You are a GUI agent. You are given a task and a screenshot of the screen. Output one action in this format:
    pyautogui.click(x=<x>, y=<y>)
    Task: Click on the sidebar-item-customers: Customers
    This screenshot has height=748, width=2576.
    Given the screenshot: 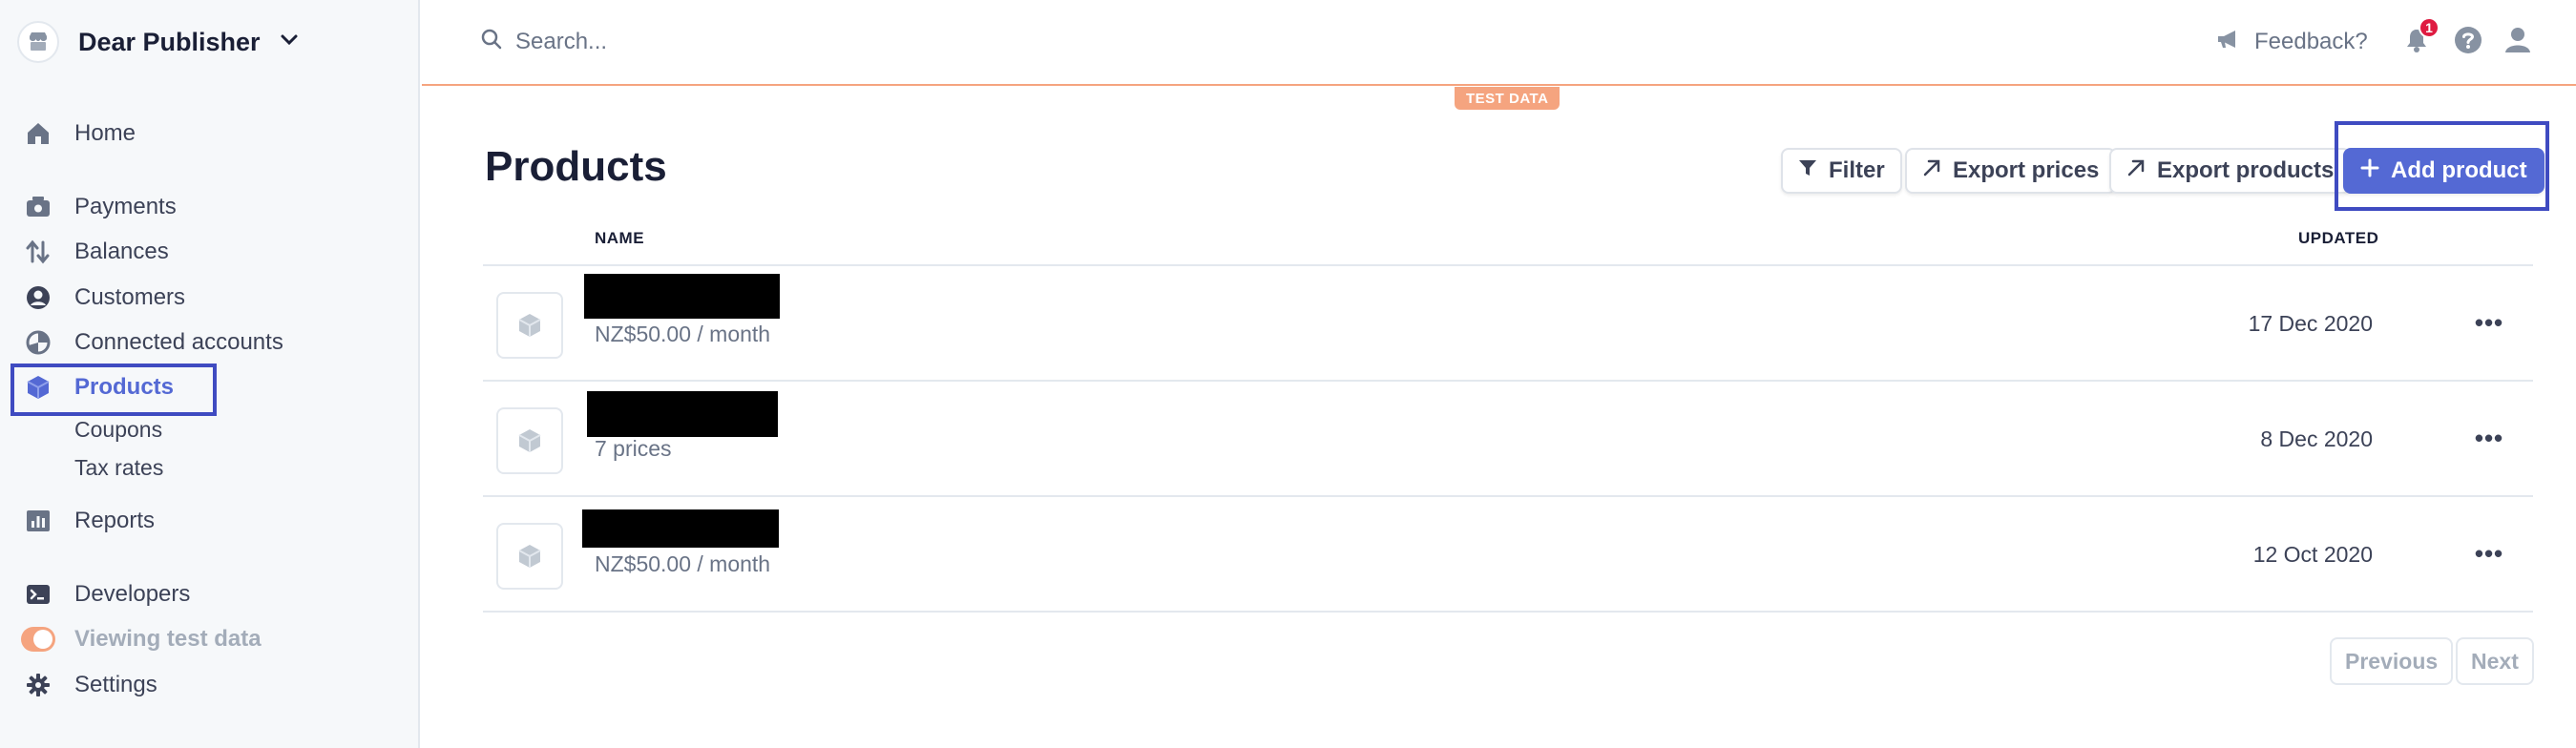 What is the action you would take?
    pyautogui.click(x=103, y=298)
    